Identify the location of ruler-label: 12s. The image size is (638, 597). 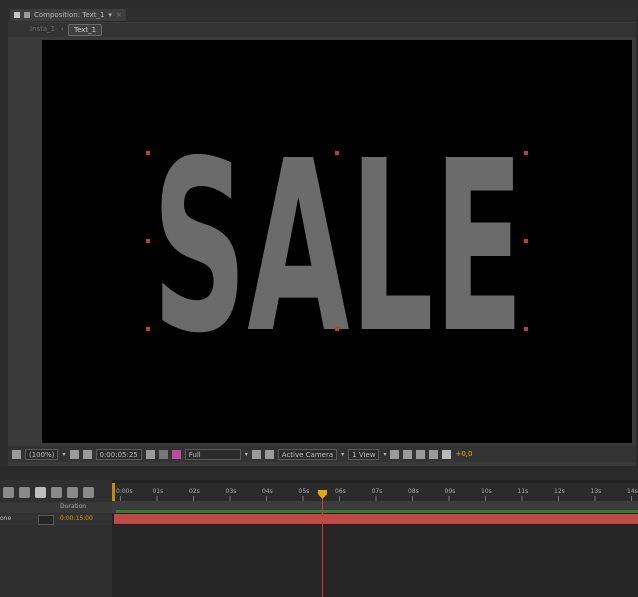
(559, 491).